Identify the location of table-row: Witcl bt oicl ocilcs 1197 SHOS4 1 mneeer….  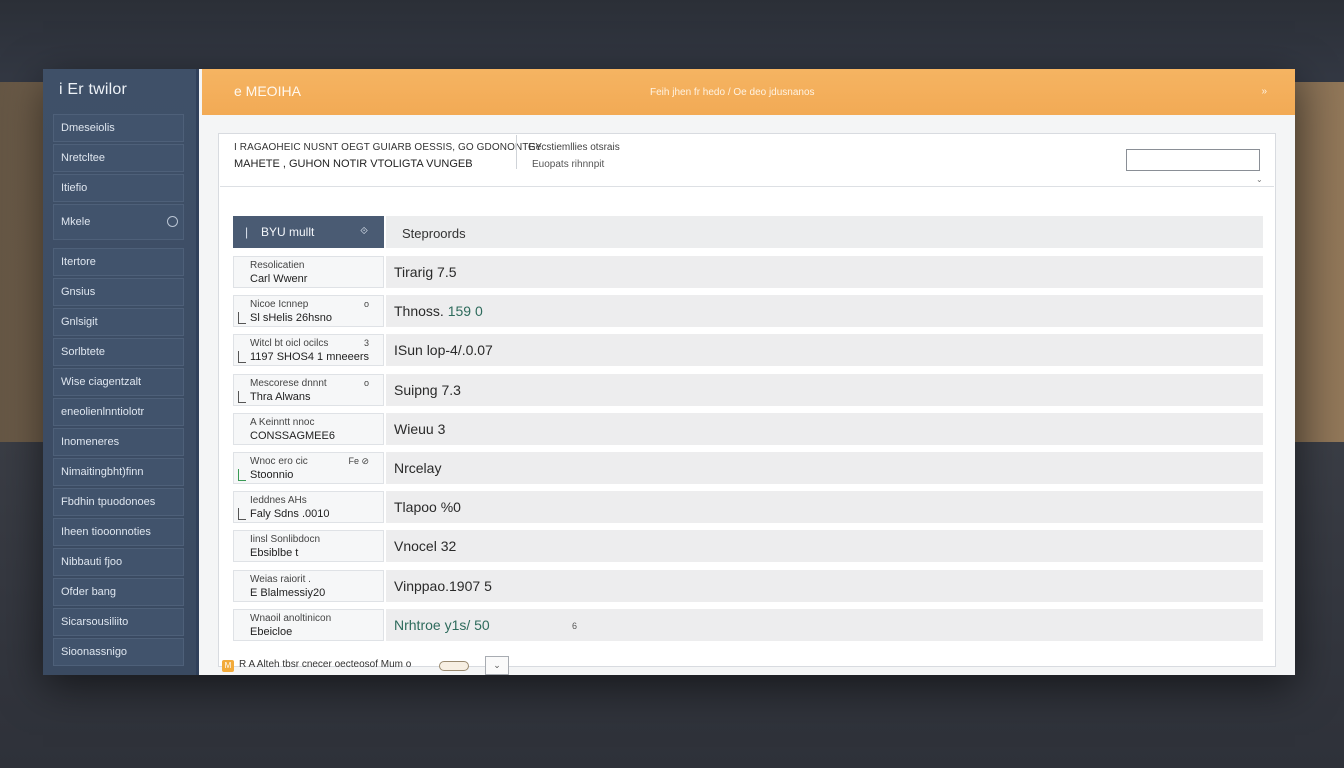
(748, 350).